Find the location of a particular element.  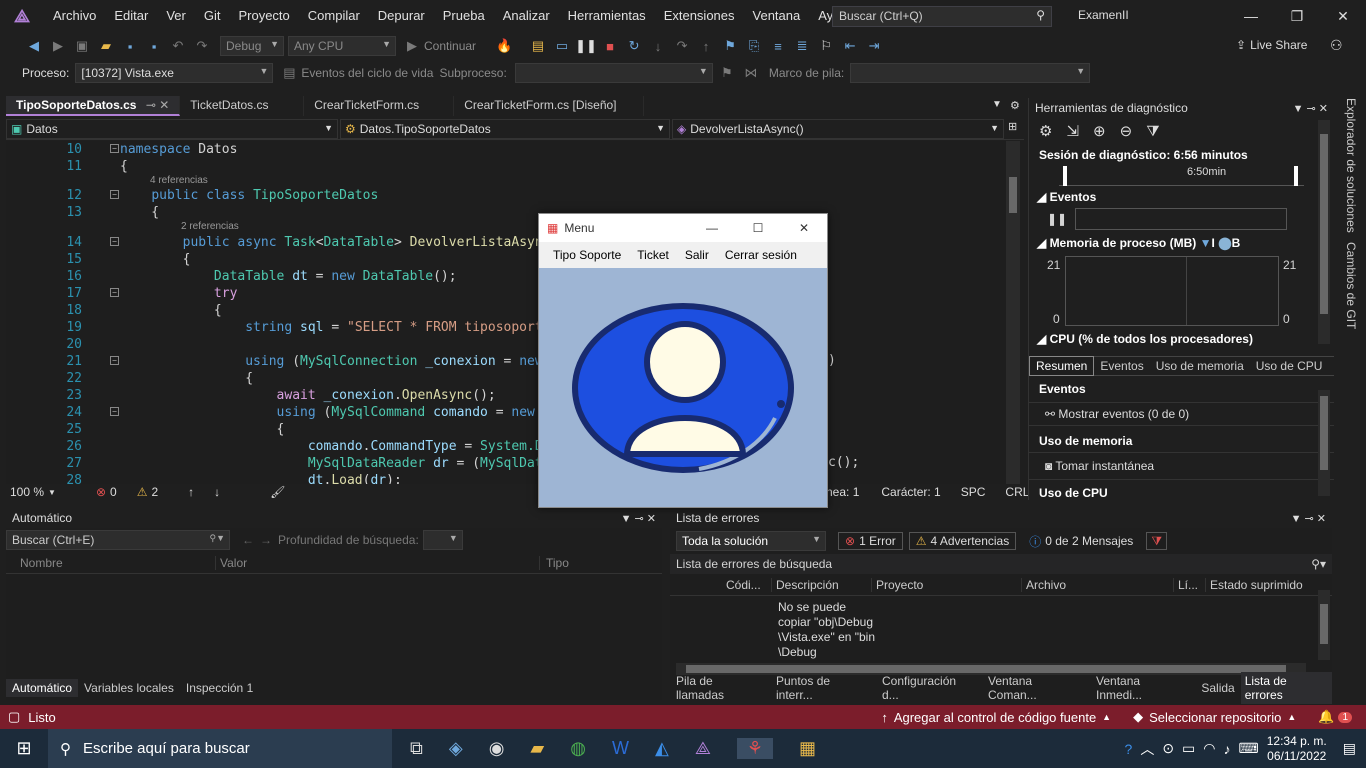

export-icon: ⇲ is located at coordinates (1072, 131).